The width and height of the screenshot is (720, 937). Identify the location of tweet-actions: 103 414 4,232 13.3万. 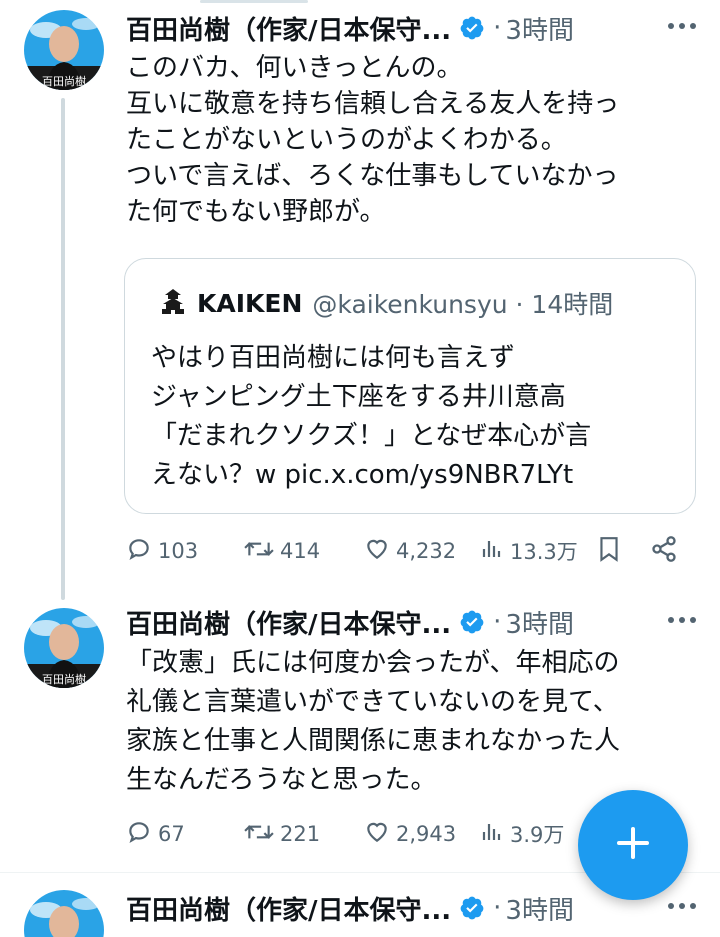
(411, 551).